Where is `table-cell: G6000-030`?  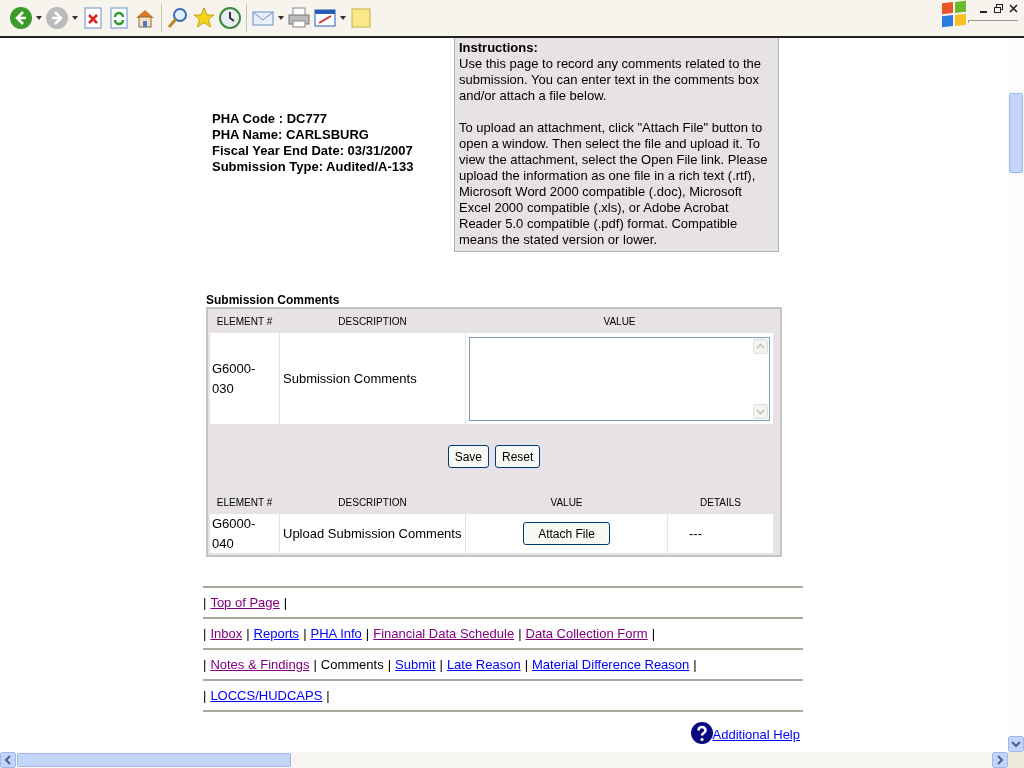 table-cell: G6000-030 is located at coordinates (244, 378).